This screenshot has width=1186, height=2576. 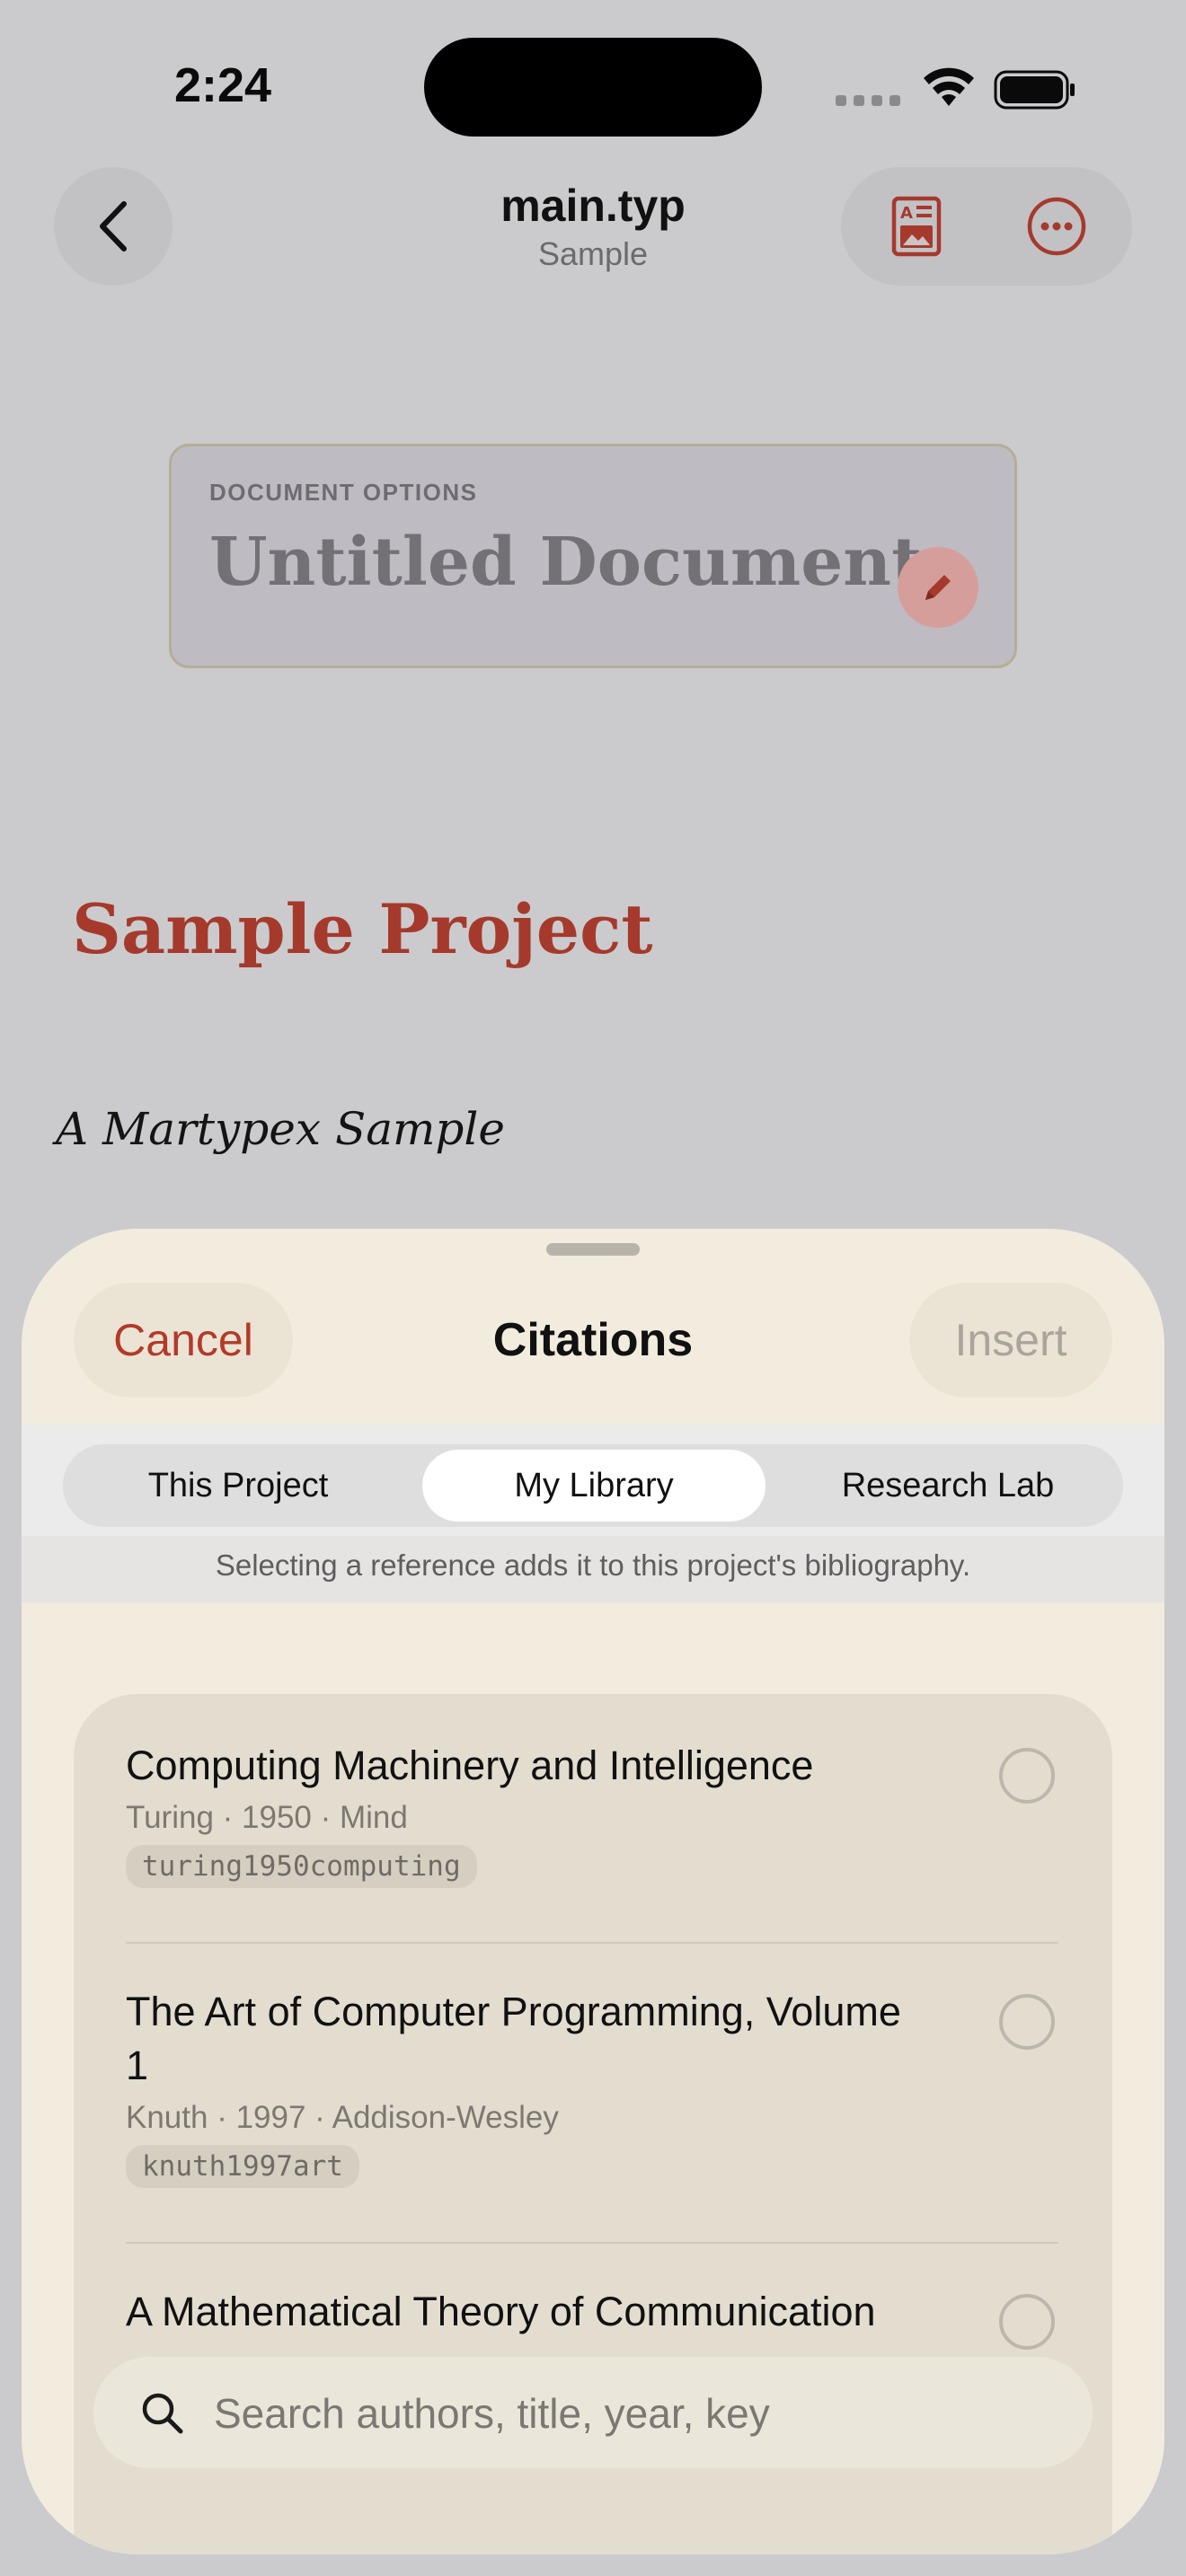 What do you see at coordinates (183, 1340) in the screenshot?
I see `cancel-button: Cancel` at bounding box center [183, 1340].